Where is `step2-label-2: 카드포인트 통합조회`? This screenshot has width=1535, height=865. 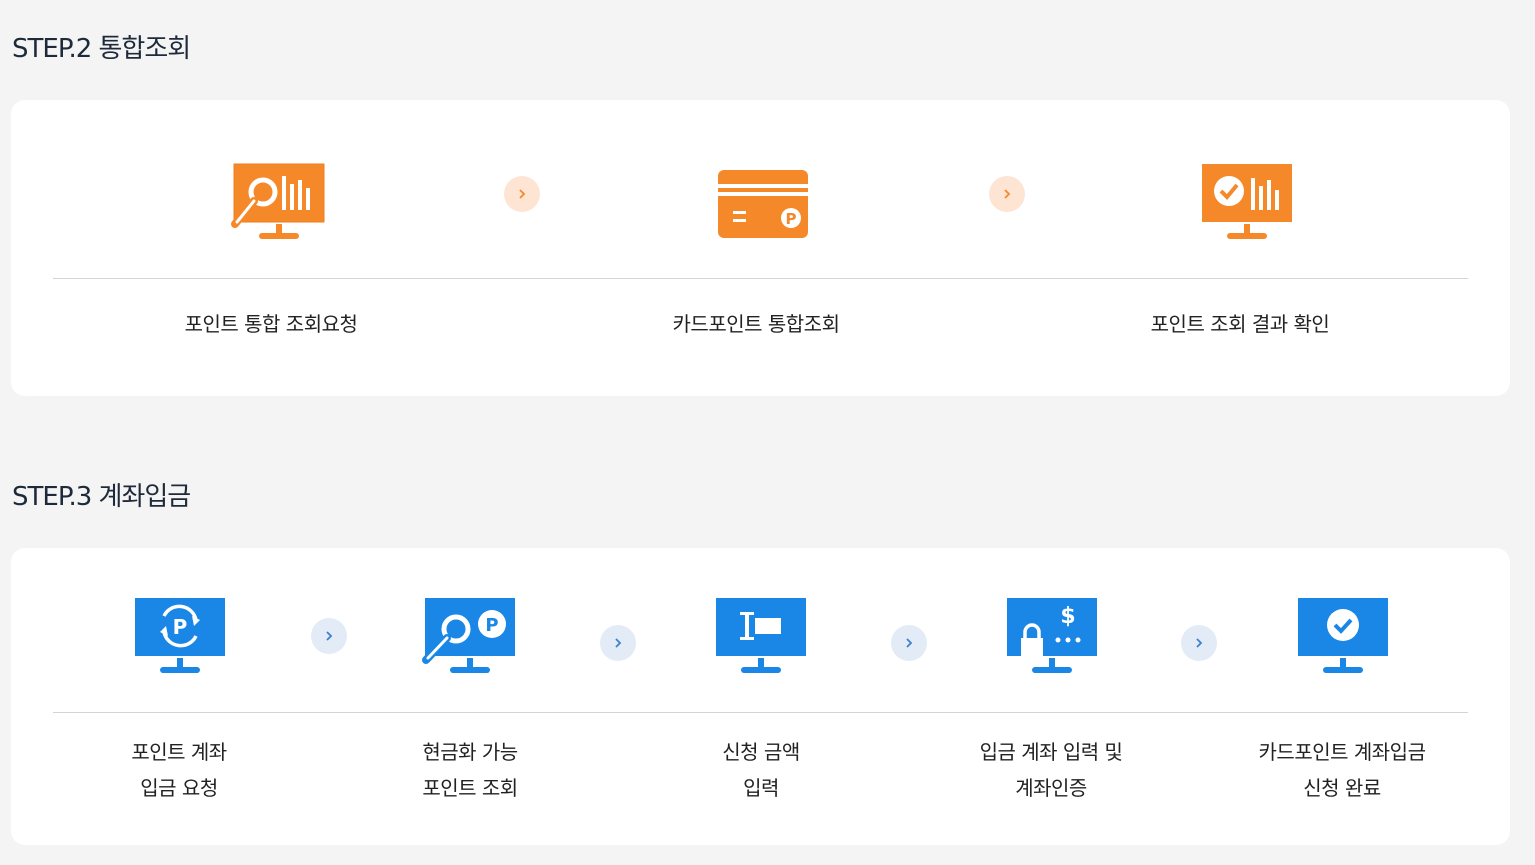 step2-label-2: 카드포인트 통합조회 is located at coordinates (756, 324).